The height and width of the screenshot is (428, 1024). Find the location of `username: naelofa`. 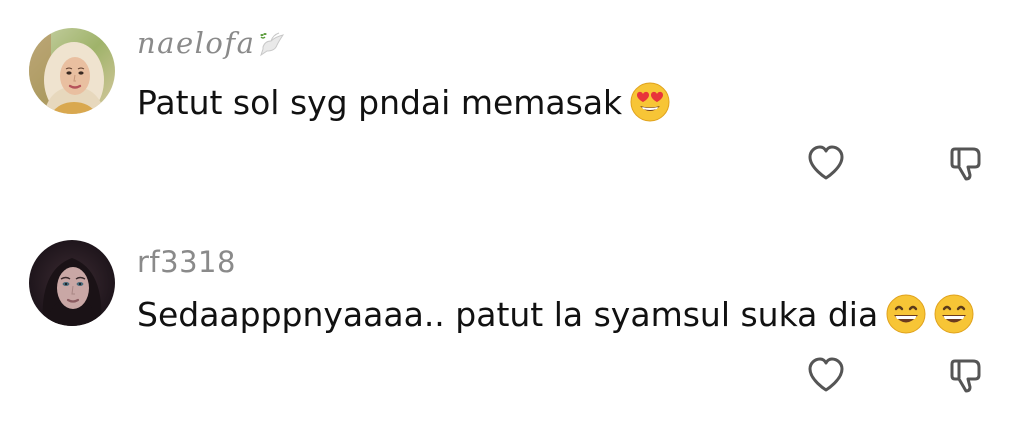

username: naelofa is located at coordinates (212, 46).